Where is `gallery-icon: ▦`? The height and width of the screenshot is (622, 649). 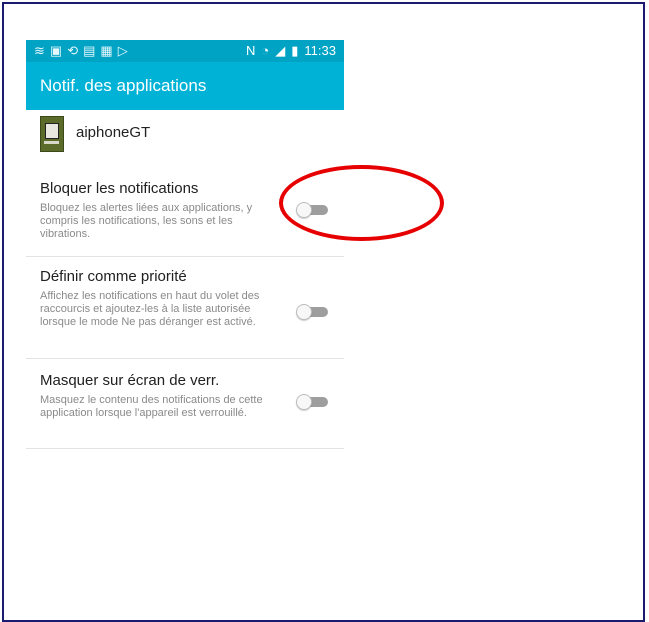
gallery-icon: ▦ is located at coordinates (106, 50).